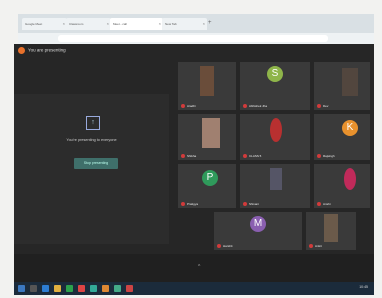 The image size is (382, 298). Describe the element at coordinates (275, 74) in the screenshot. I see `participant-avatar: S` at that location.